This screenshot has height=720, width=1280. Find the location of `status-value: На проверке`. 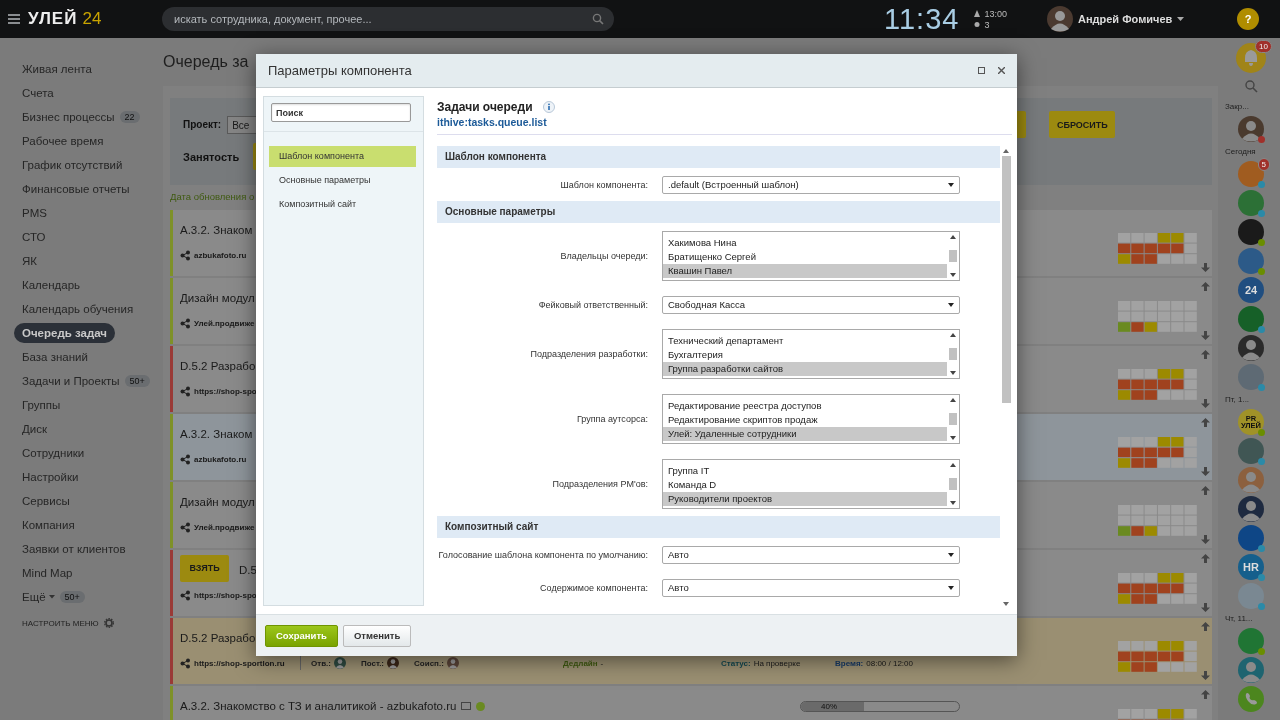

status-value: На проверке is located at coordinates (777, 663).